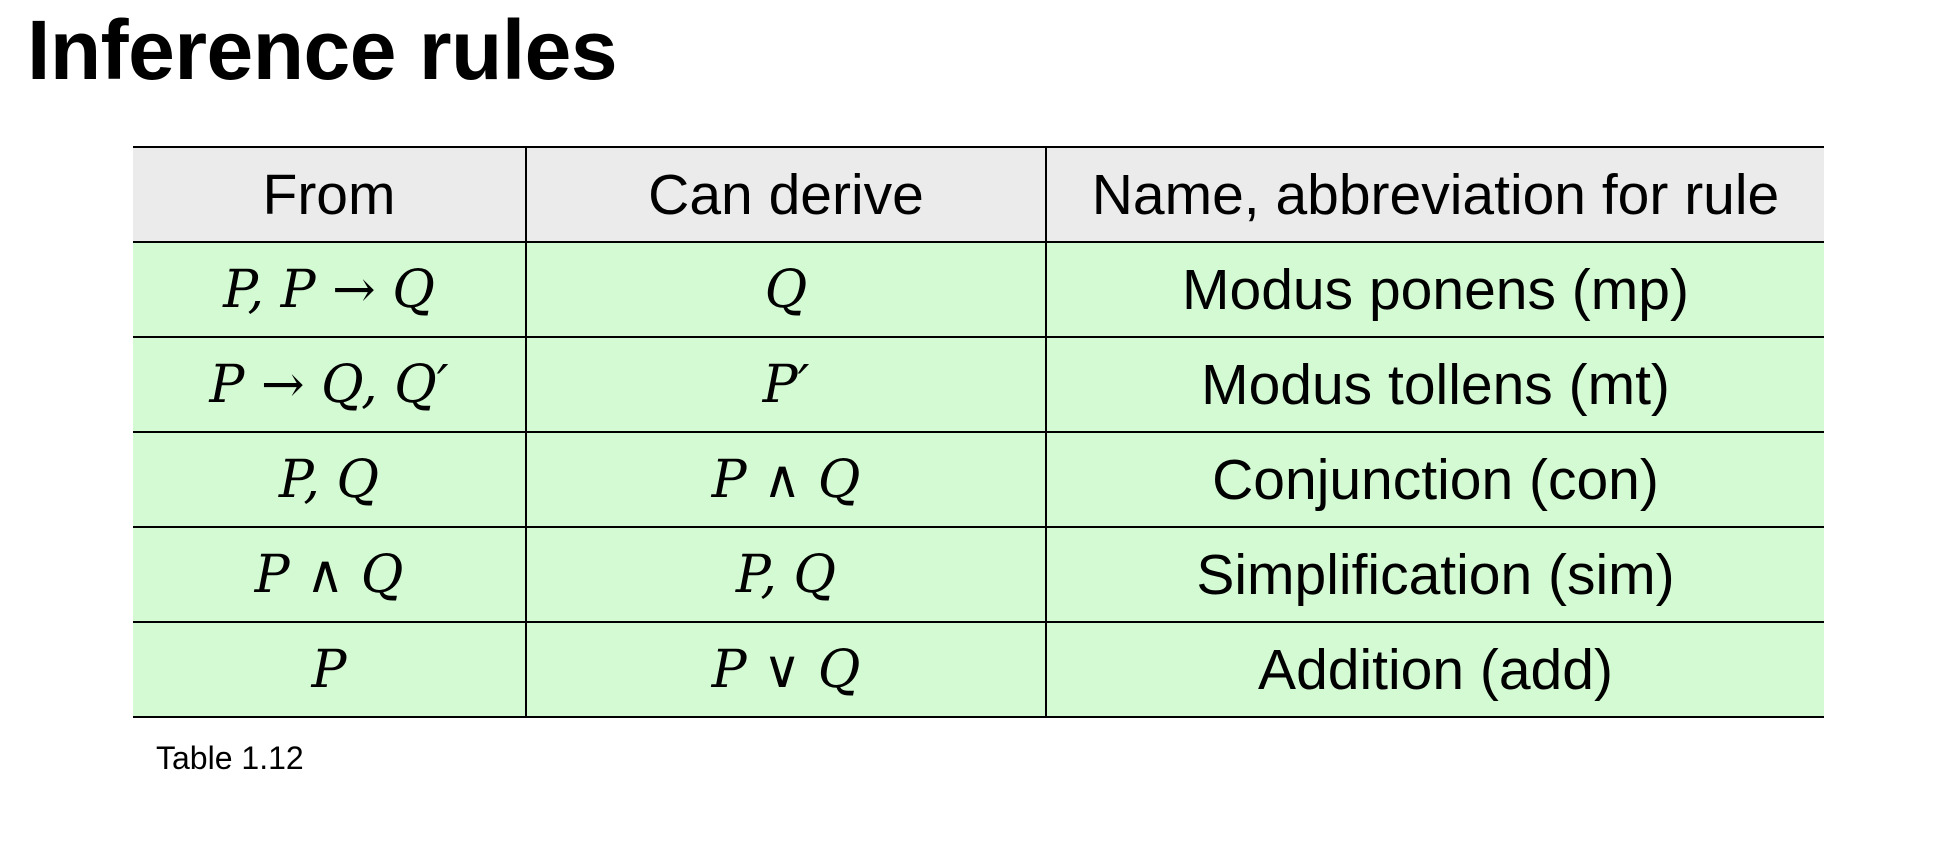 This screenshot has height=856, width=1954. Describe the element at coordinates (1434, 574) in the screenshot. I see `cell-rule-name: Simplification (sim)` at that location.